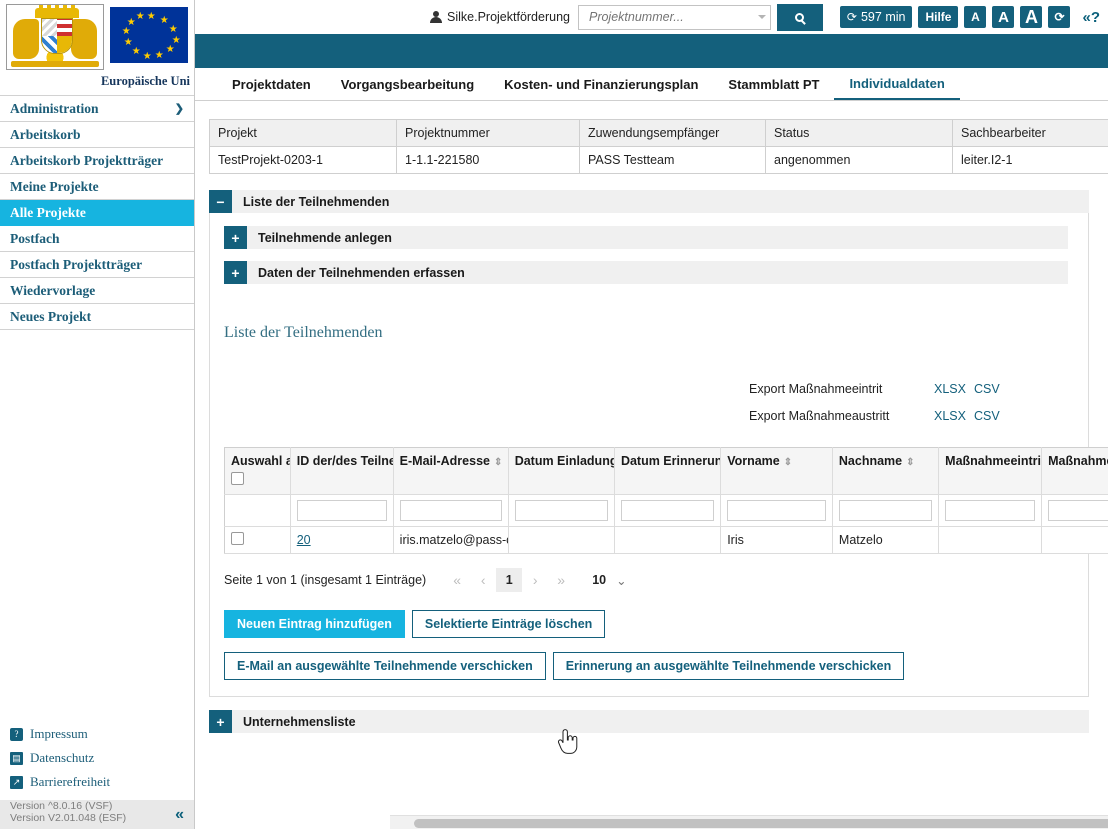 This screenshot has width=1108, height=829. I want to click on search-input, so click(672, 17).